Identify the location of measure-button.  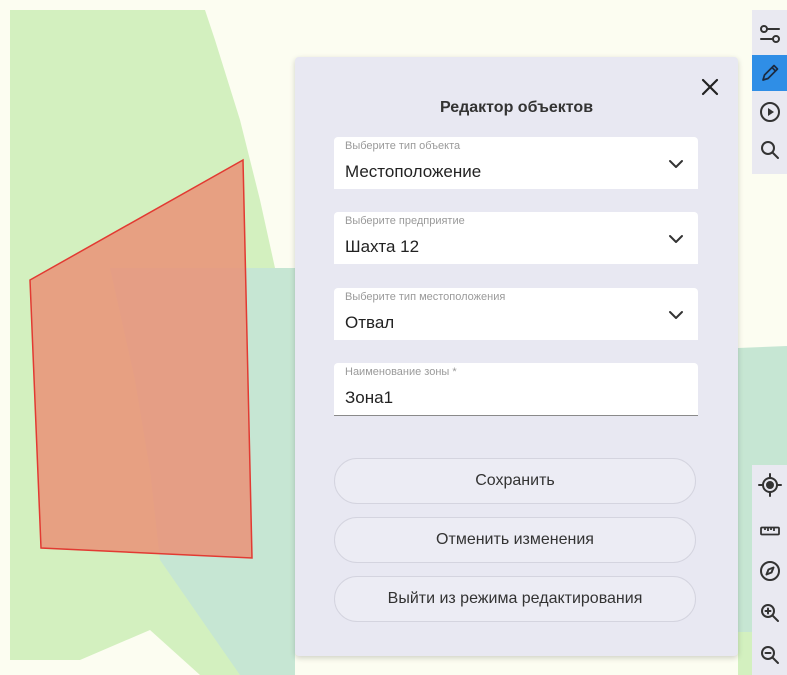
(769, 531).